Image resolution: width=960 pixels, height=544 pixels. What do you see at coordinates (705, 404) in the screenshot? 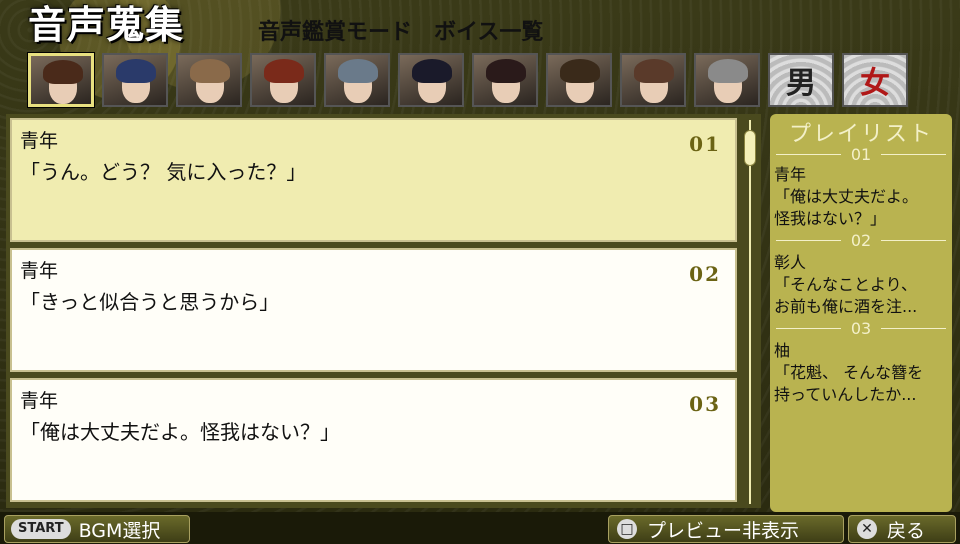
I see `voice-number: 03` at bounding box center [705, 404].